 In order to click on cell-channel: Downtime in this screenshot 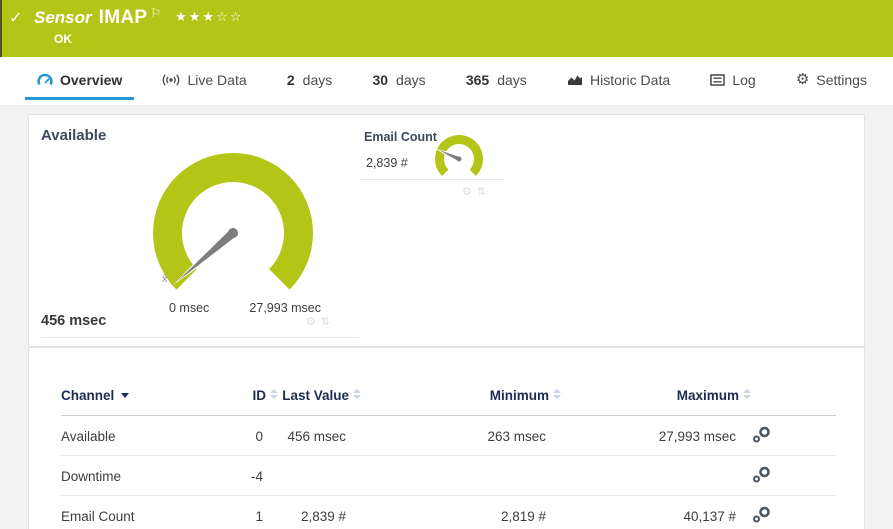, I will do `click(147, 475)`.